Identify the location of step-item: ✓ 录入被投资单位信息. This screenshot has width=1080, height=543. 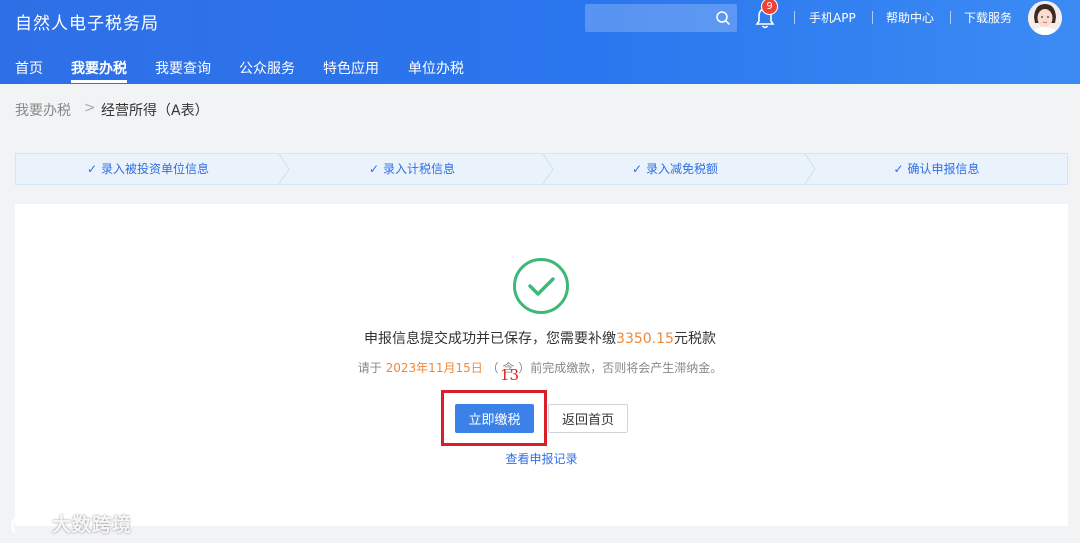
(148, 169).